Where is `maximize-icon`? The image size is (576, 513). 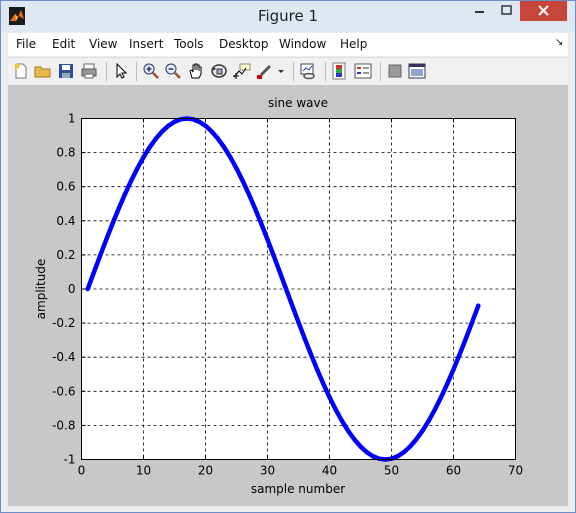
maximize-icon is located at coordinates (506, 10).